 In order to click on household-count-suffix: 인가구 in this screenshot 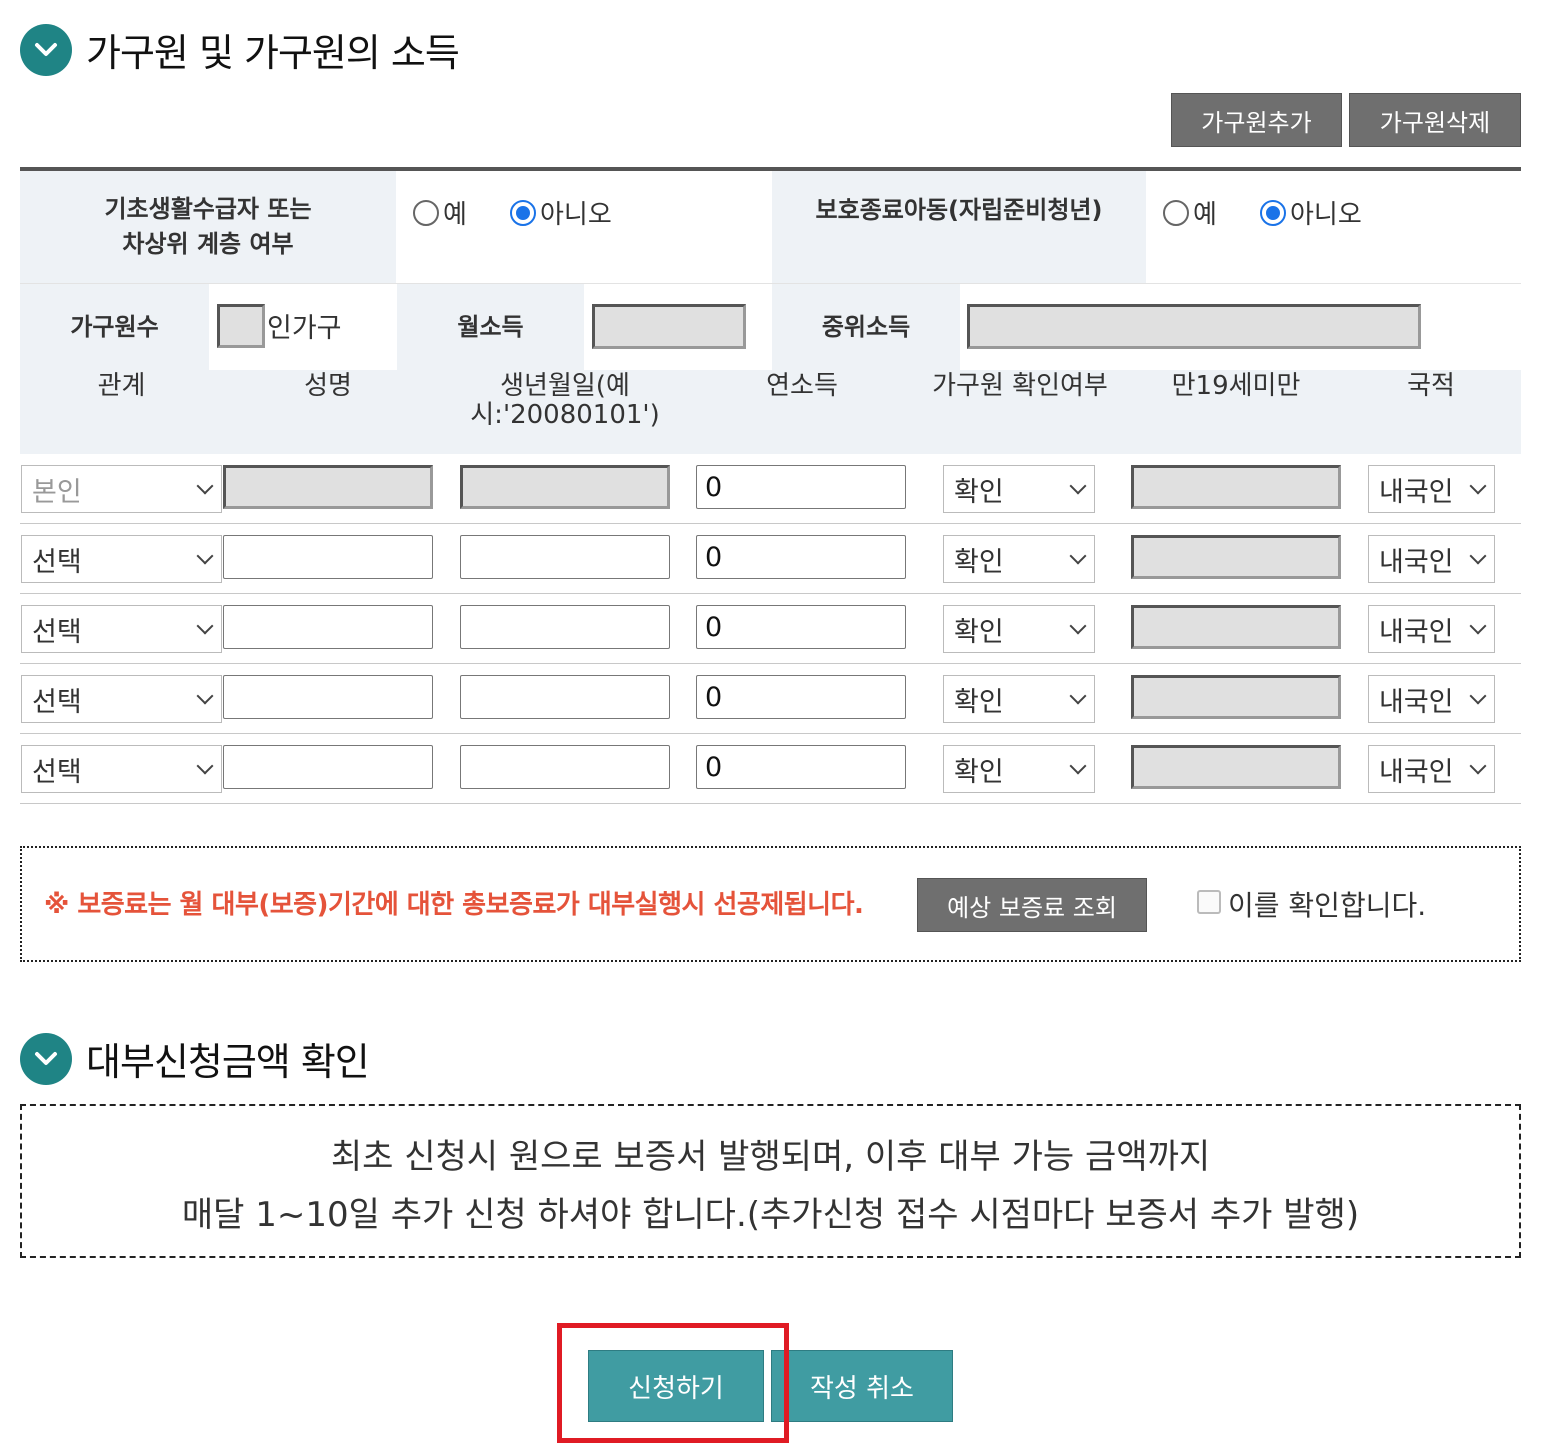, I will do `click(304, 328)`.